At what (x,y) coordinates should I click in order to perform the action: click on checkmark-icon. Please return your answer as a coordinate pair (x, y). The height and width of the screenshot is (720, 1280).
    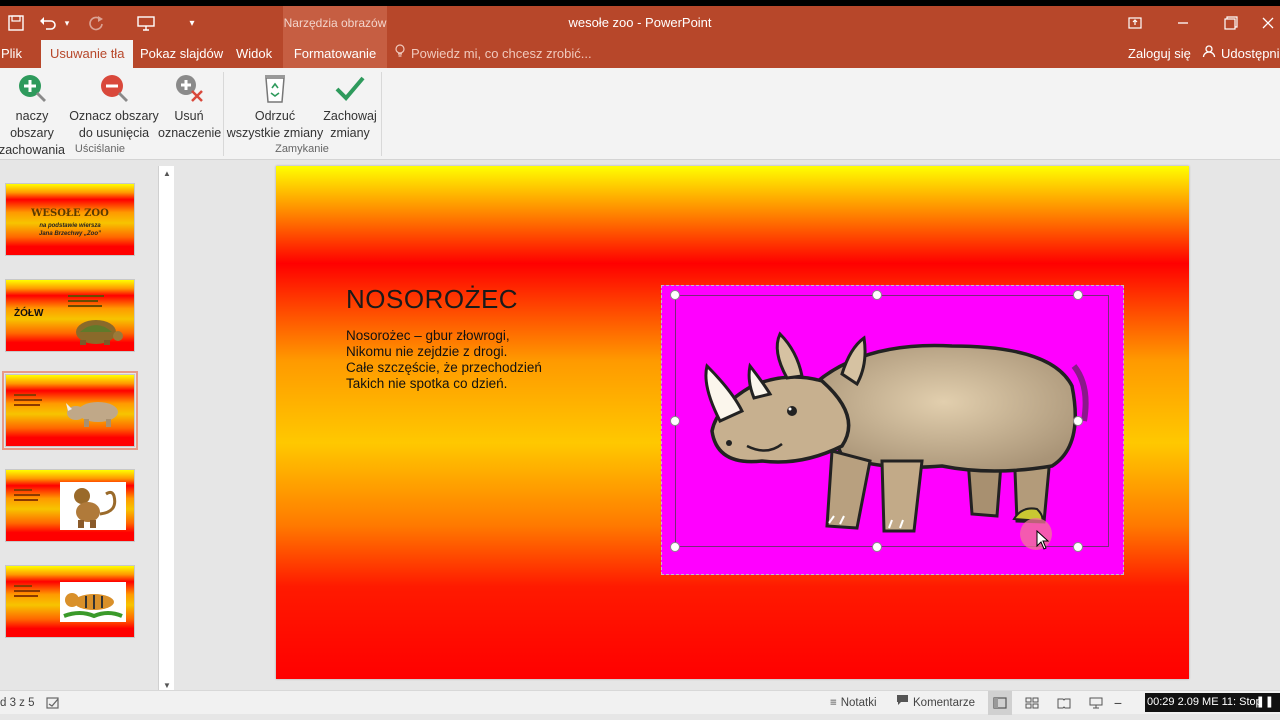
    Looking at the image, I should click on (350, 88).